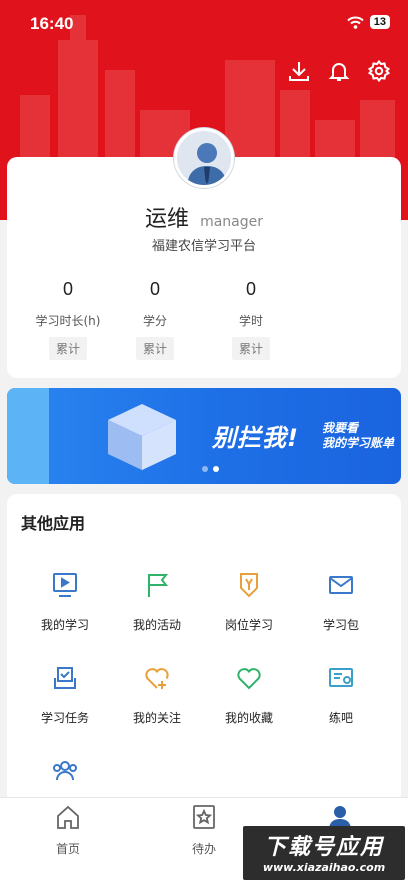 Image resolution: width=408 pixels, height=883 pixels. What do you see at coordinates (248, 625) in the screenshot?
I see `app-label: 岗位学习` at bounding box center [248, 625].